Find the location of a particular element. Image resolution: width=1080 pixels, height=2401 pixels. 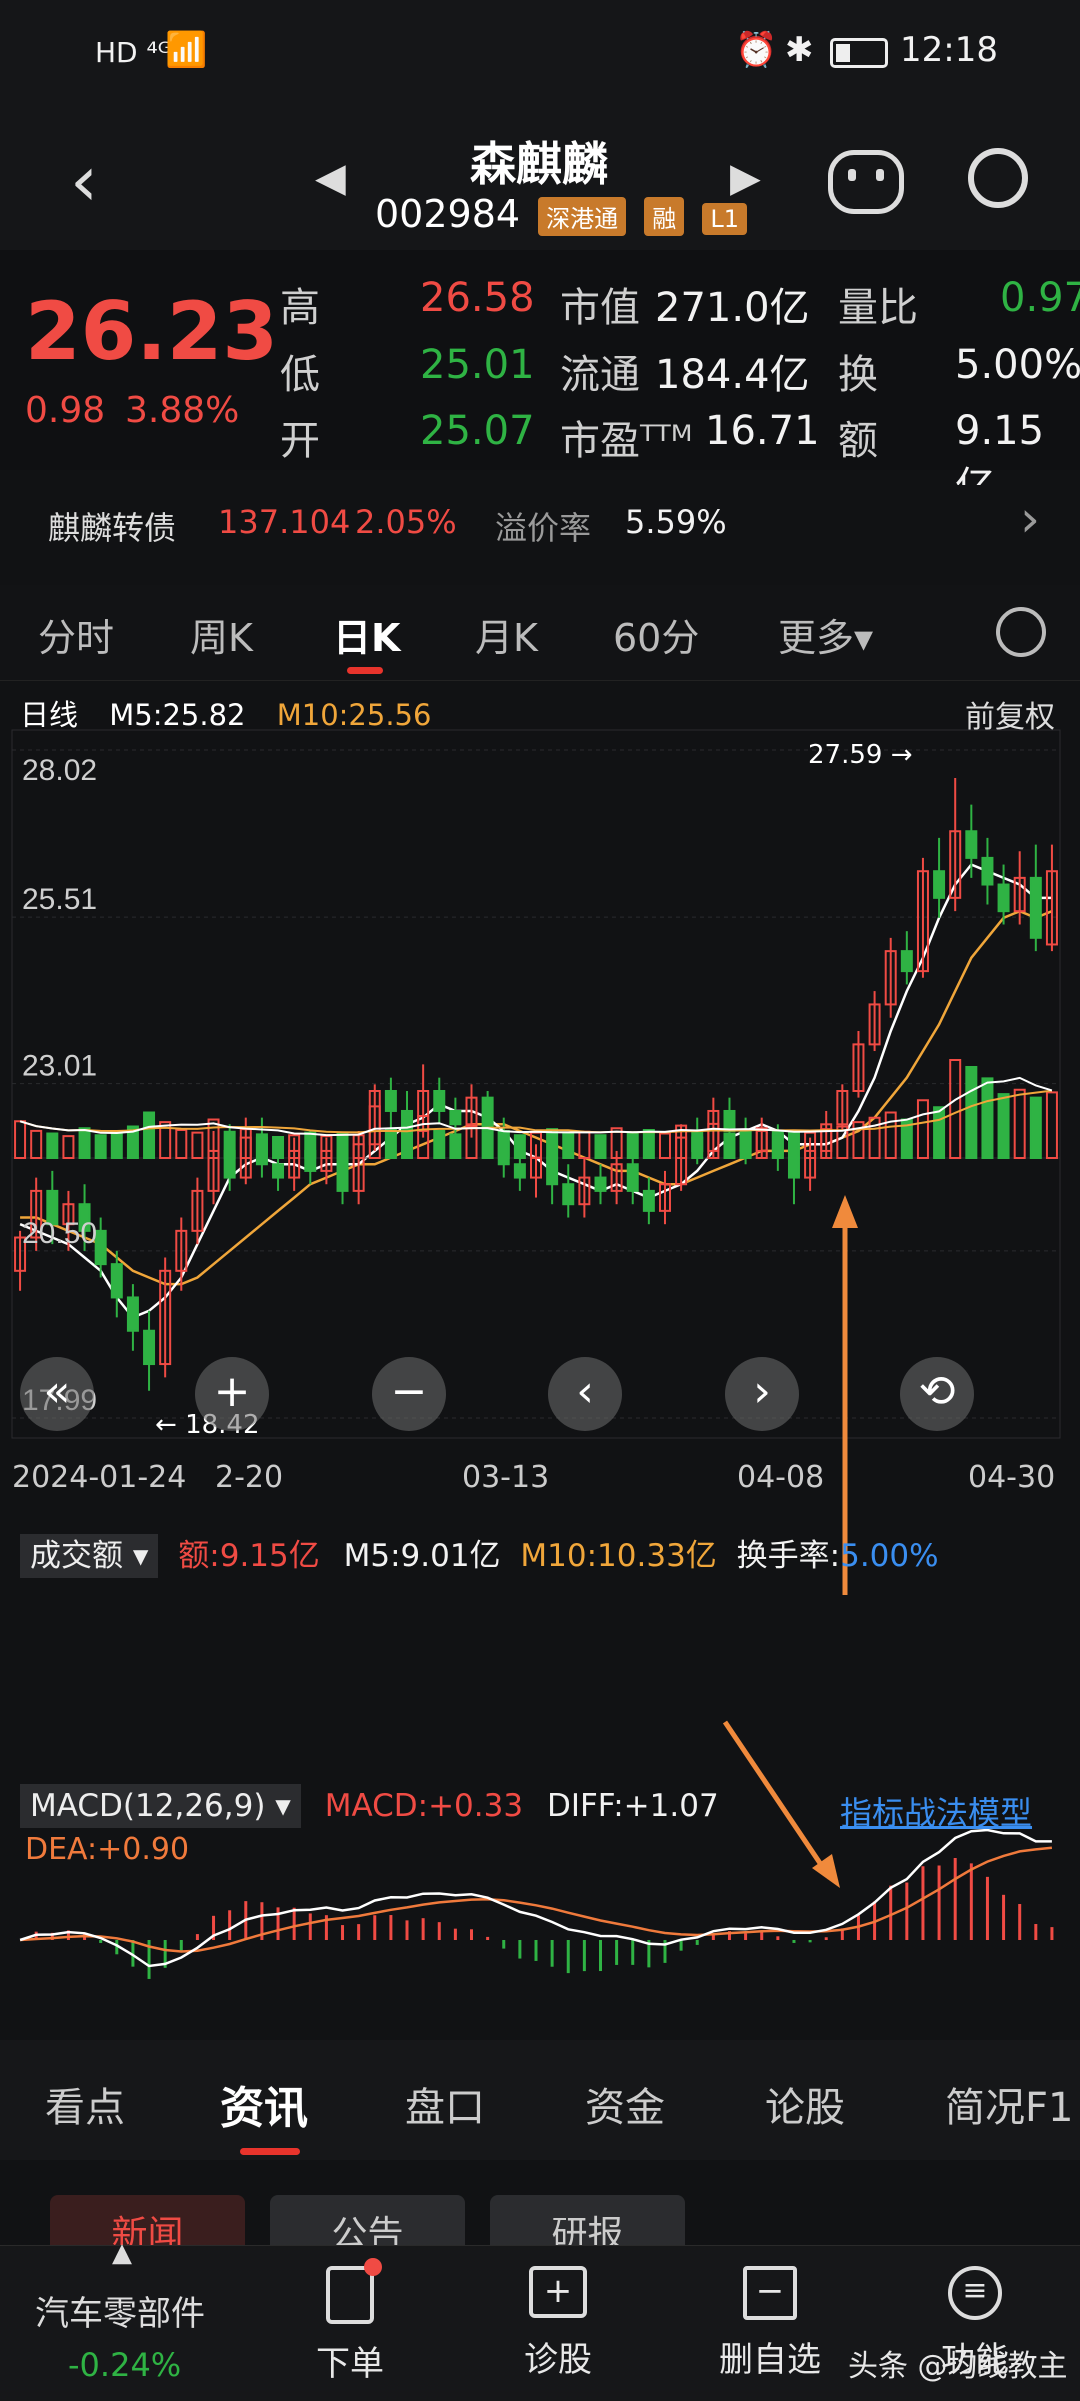

back-icon: ‹ is located at coordinates (84, 181).